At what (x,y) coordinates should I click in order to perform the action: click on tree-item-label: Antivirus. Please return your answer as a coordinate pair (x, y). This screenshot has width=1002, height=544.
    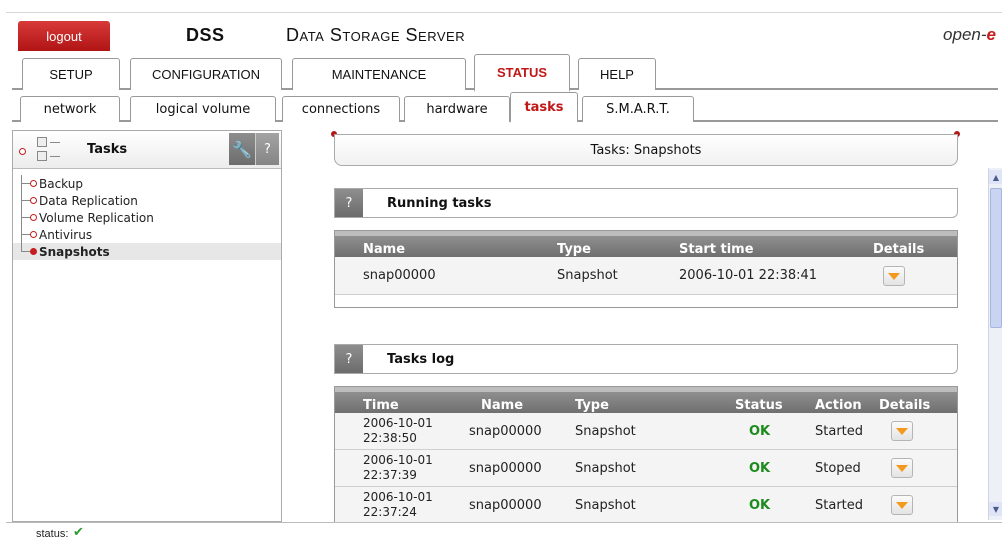
    Looking at the image, I should click on (66, 234).